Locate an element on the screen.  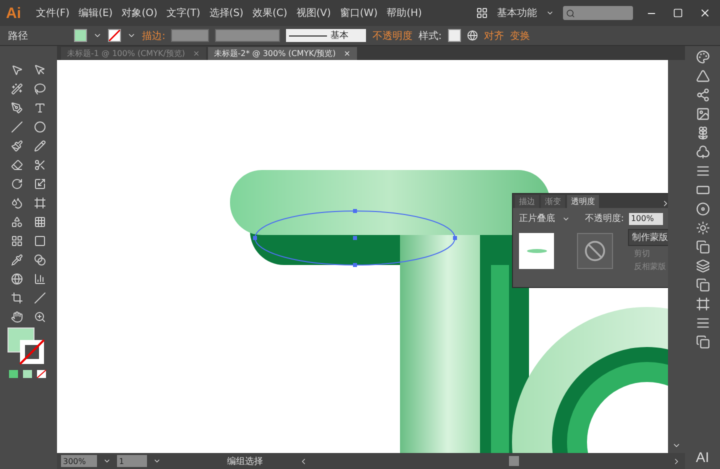
fill-swatch is located at coordinates (80, 35).